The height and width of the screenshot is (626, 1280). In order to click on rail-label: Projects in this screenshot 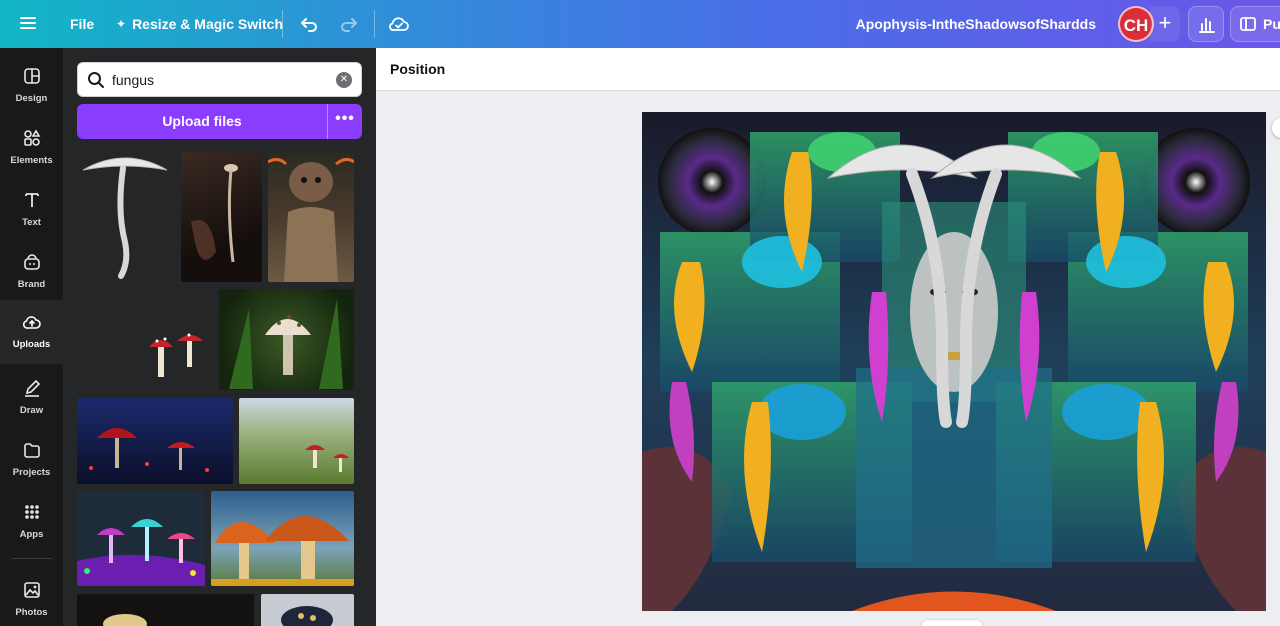, I will do `click(31, 472)`.